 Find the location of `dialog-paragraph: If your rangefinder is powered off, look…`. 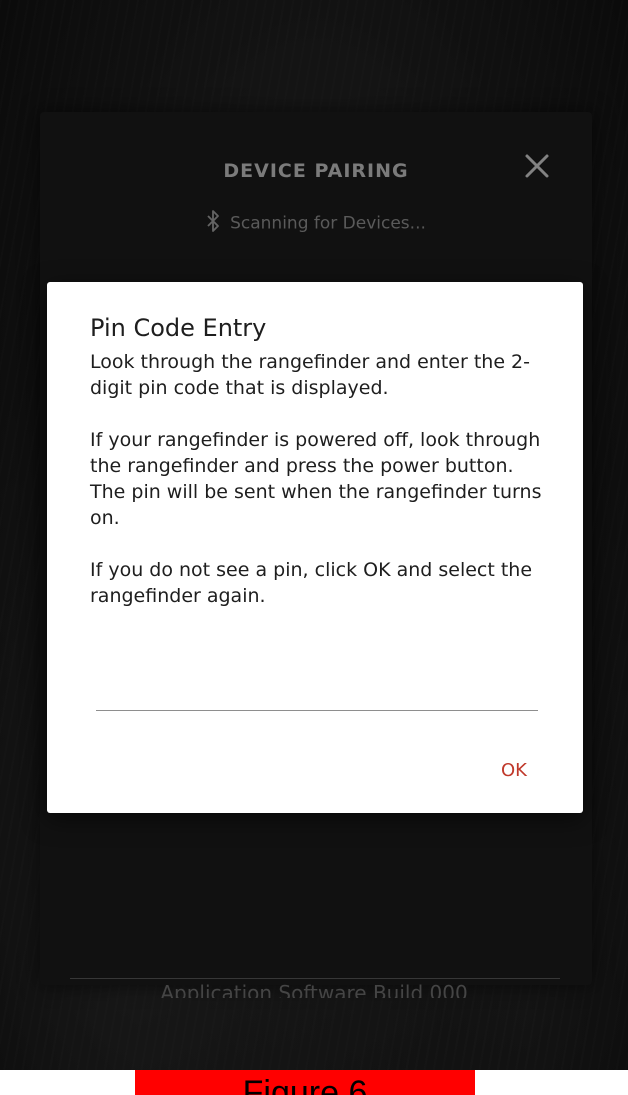

dialog-paragraph: If your rangefinder is powered off, look… is located at coordinates (316, 479).